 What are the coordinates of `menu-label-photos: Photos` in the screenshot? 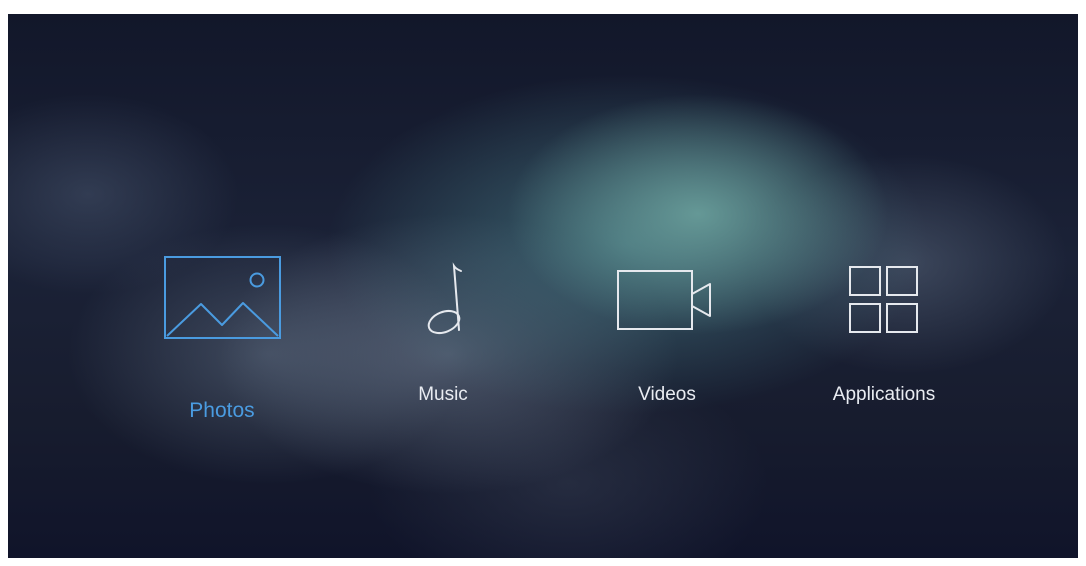 It's located at (222, 410).